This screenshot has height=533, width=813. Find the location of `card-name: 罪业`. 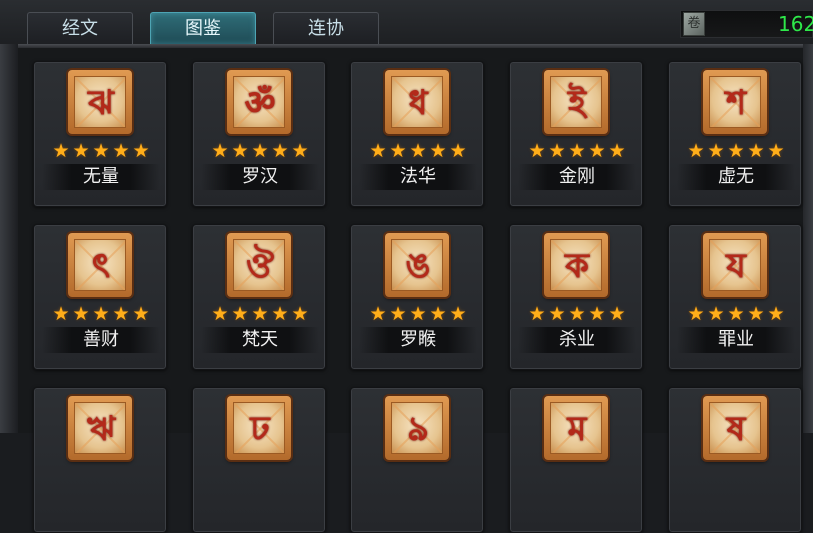

card-name: 罪业 is located at coordinates (736, 340).